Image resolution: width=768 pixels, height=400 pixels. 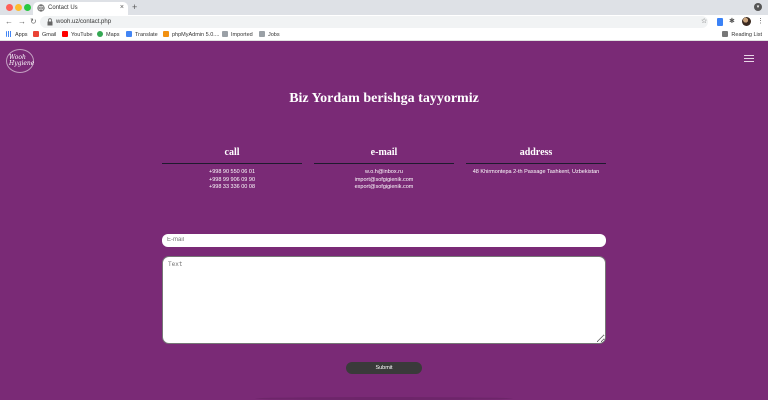 I want to click on message-textarea, so click(x=384, y=300).